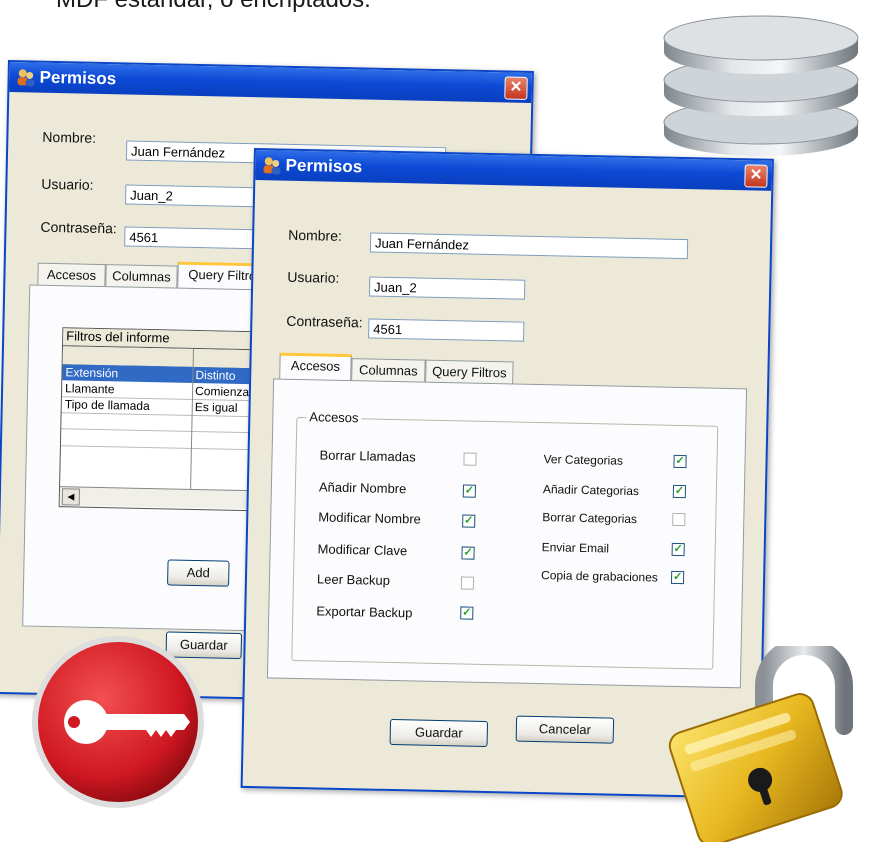 This screenshot has height=844, width=875. I want to click on grid-cell: Comienza, so click(222, 391).